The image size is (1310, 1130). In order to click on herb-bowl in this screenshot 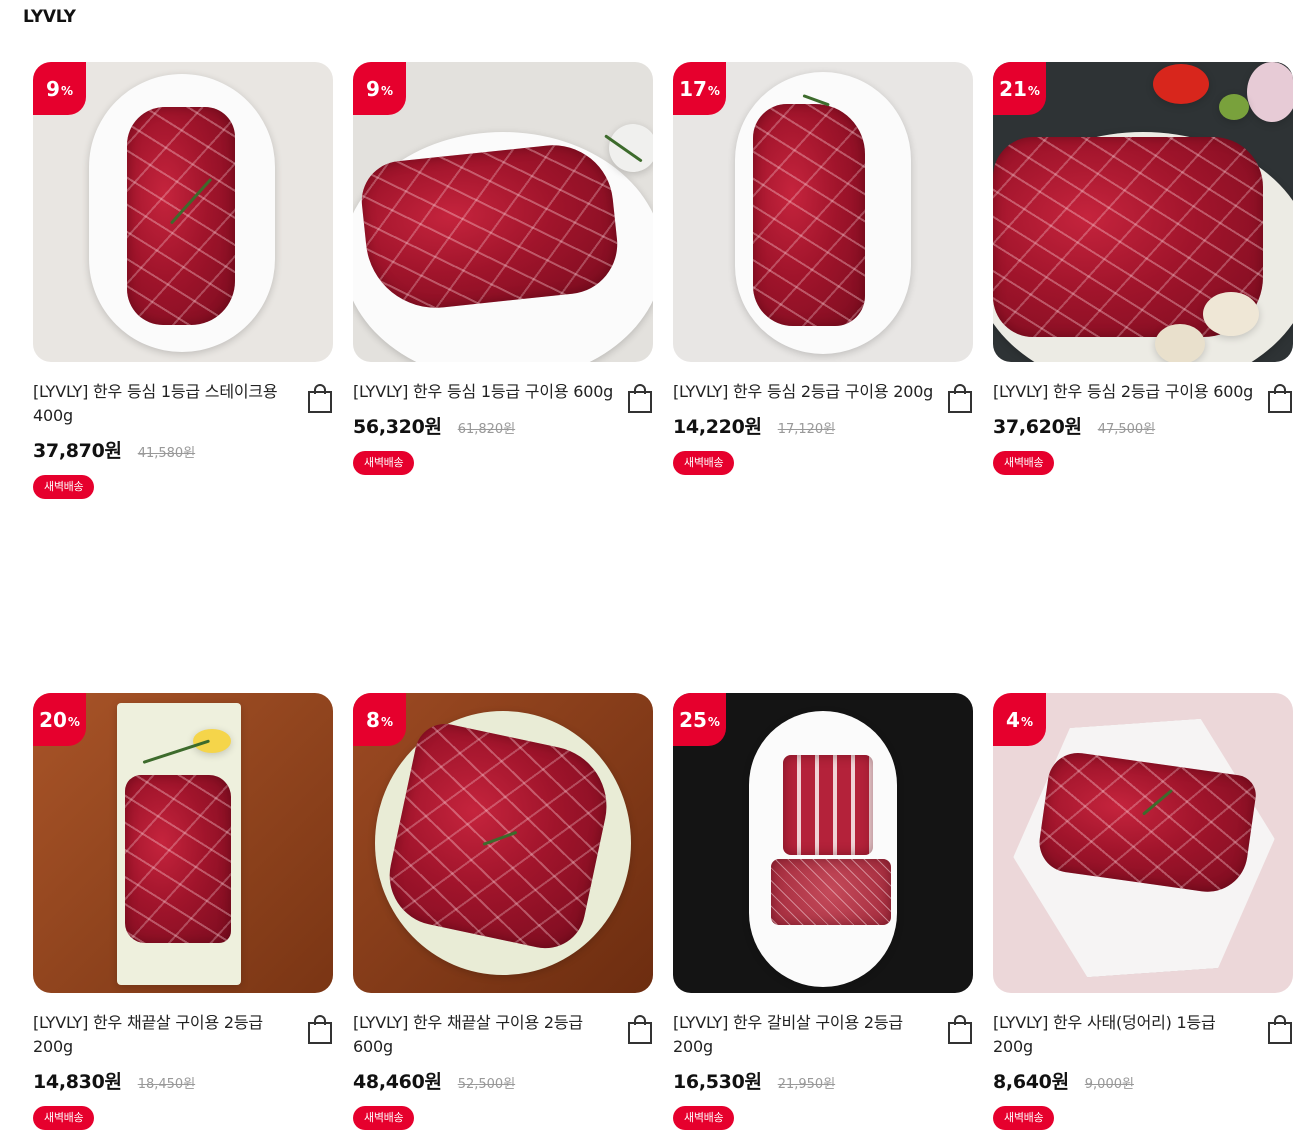, I will do `click(631, 148)`.